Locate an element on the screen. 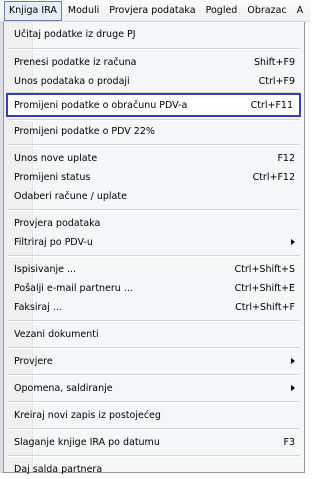 Image resolution: width=320 pixels, height=479 pixels. menu-item-label: Promijeni podatke o PDV 22% is located at coordinates (84, 131).